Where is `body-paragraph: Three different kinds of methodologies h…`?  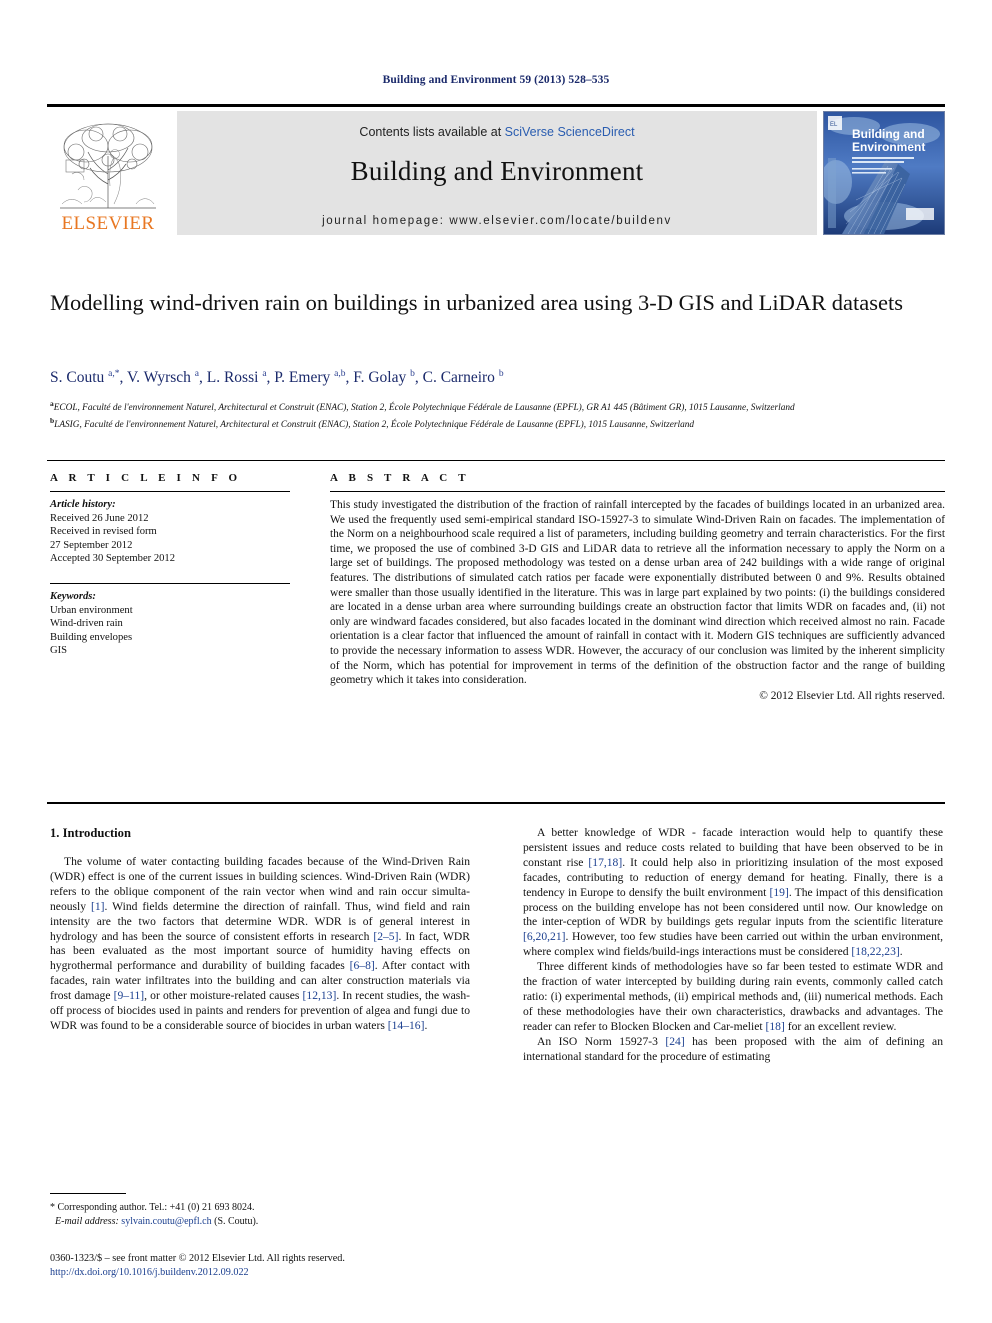 body-paragraph: Three different kinds of methodologies h… is located at coordinates (733, 996).